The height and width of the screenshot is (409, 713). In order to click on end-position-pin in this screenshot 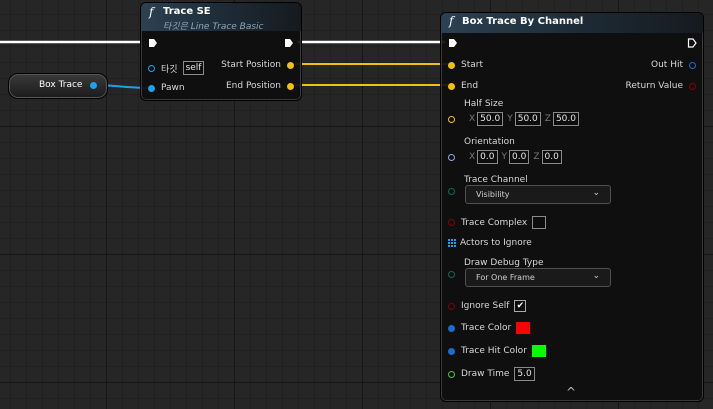, I will do `click(290, 86)`.